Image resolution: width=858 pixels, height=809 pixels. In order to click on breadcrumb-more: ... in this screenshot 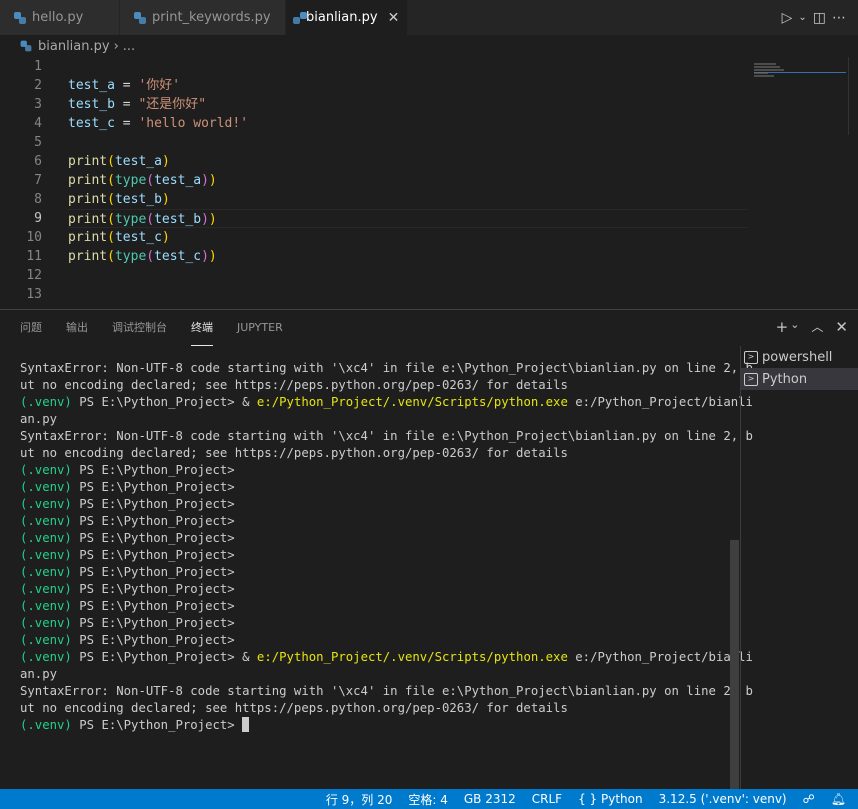, I will do `click(129, 46)`.